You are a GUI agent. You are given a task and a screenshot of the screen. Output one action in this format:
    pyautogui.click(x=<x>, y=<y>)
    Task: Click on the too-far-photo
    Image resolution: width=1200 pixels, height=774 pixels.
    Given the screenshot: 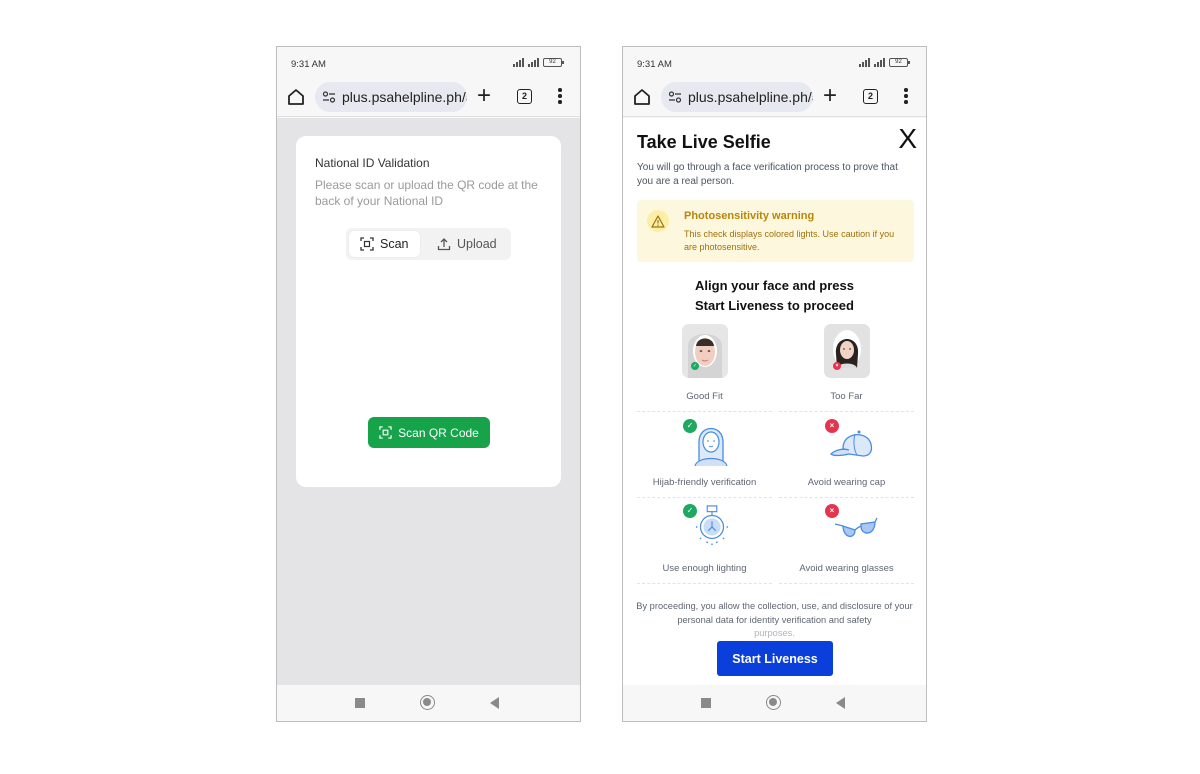 What is the action you would take?
    pyautogui.click(x=847, y=351)
    